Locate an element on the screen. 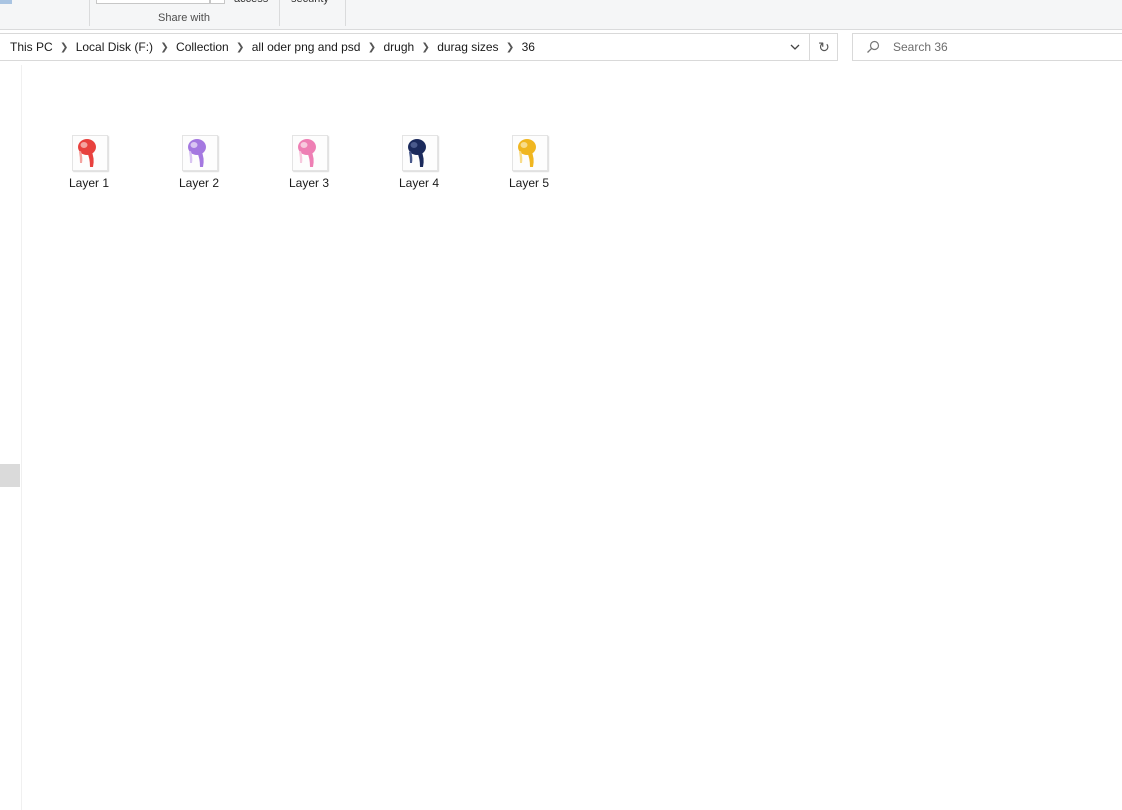 The image size is (1122, 810). file-name: Layer 5 is located at coordinates (529, 183).